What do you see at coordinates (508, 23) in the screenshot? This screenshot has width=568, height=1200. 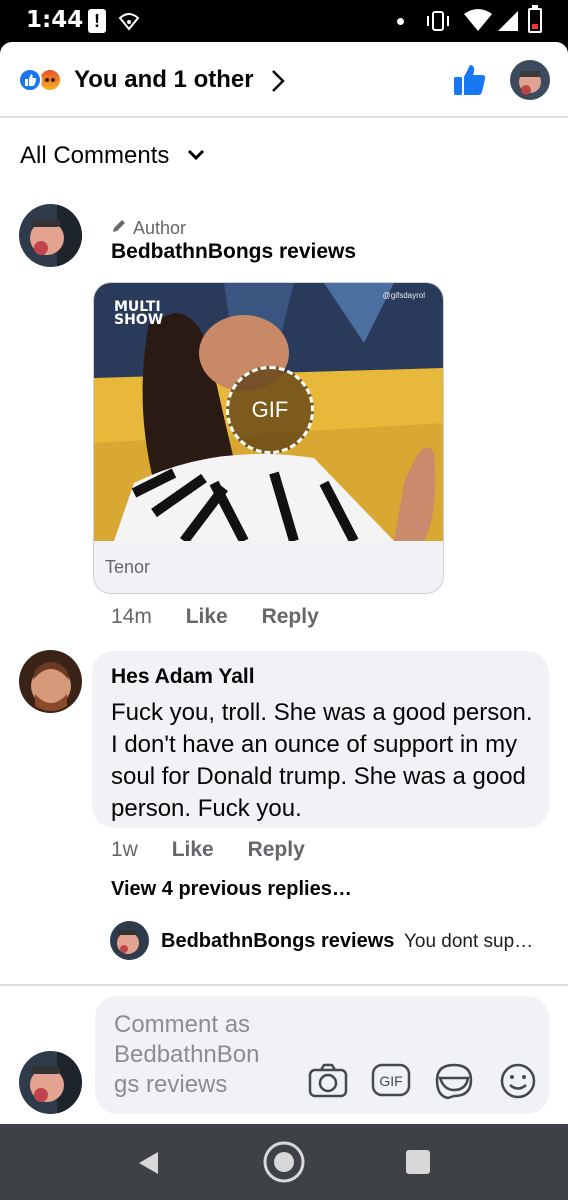 I see `signal-icon` at bounding box center [508, 23].